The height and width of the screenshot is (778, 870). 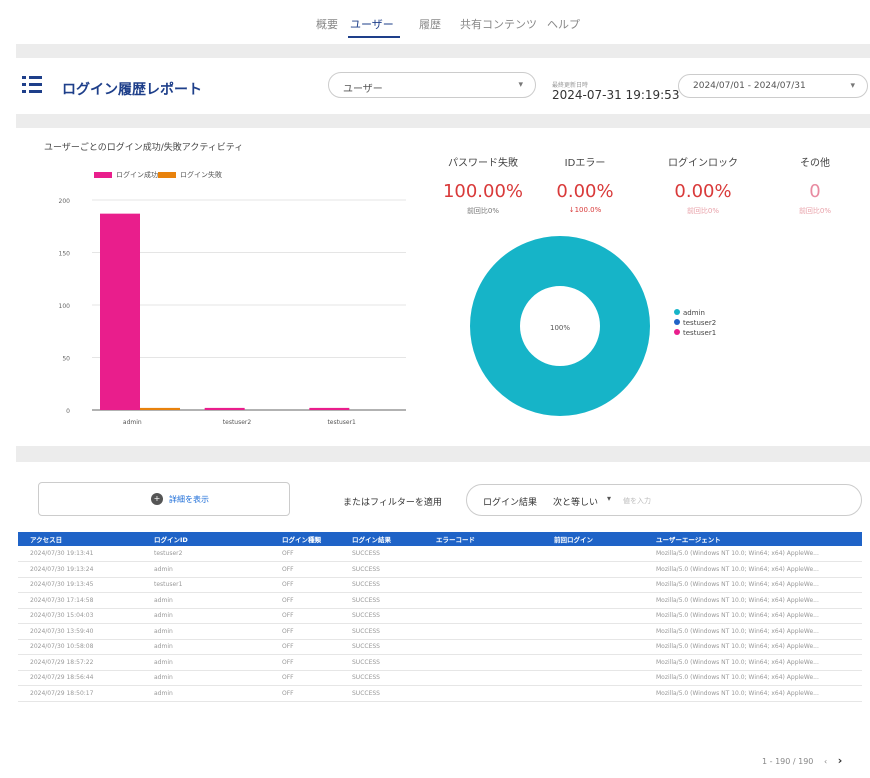 I want to click on column-header-previous-login: 前回ログイン, so click(x=593, y=539).